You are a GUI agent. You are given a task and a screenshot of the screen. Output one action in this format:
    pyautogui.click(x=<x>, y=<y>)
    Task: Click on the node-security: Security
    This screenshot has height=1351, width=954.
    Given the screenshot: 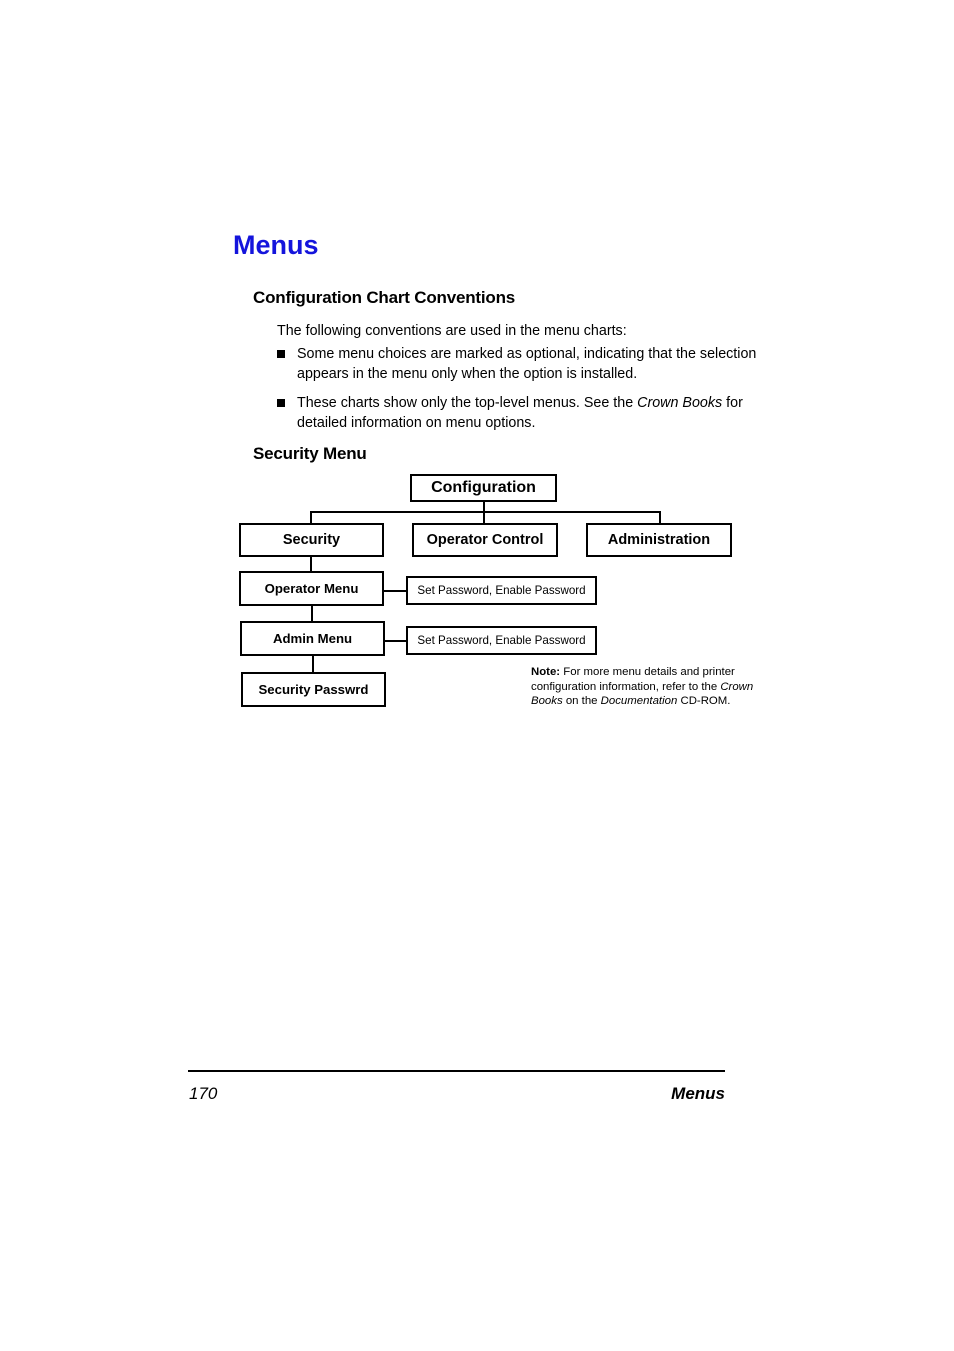 What is the action you would take?
    pyautogui.click(x=311, y=540)
    